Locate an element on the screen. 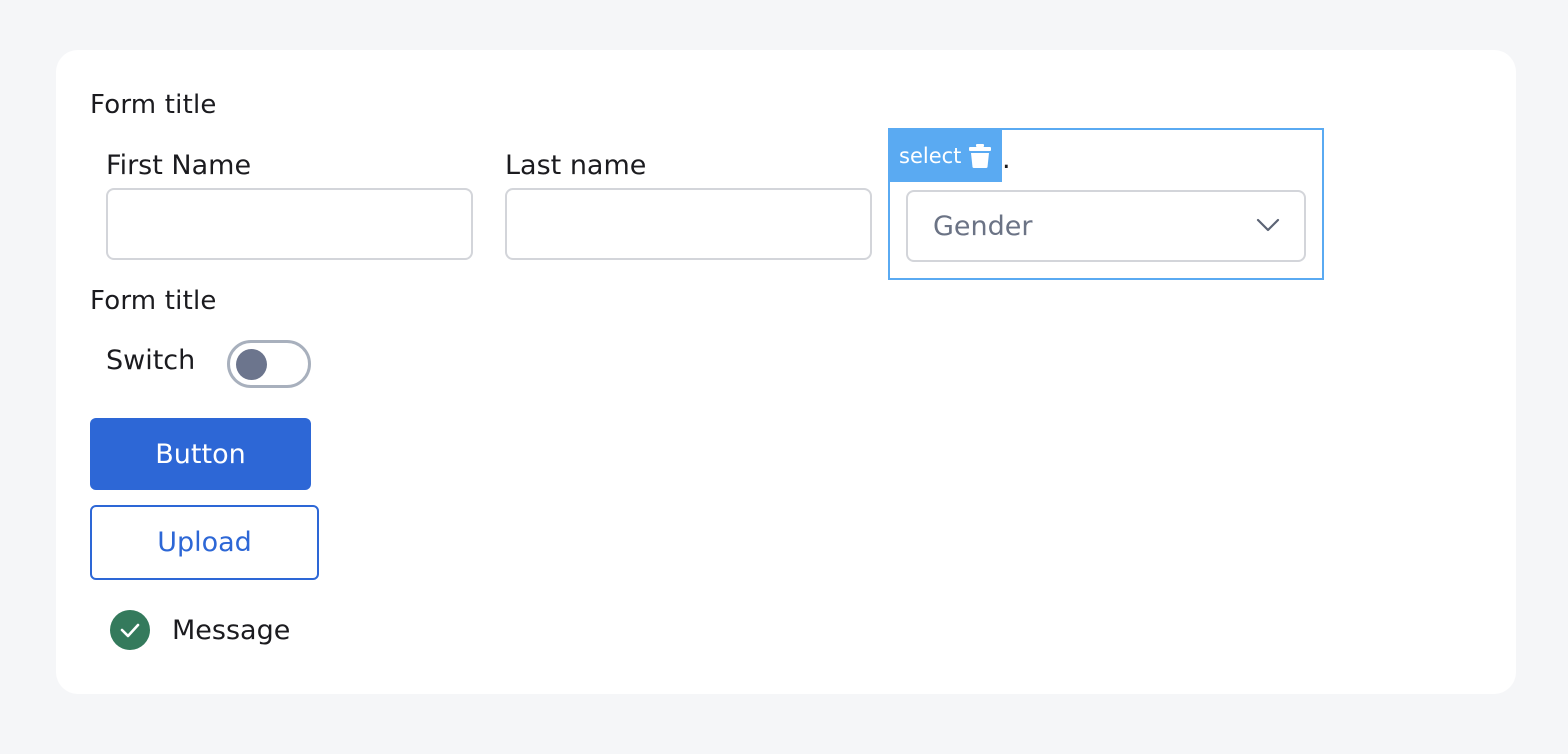 The width and height of the screenshot is (1568, 754). selected-select-field: . select Gender is located at coordinates (1106, 204).